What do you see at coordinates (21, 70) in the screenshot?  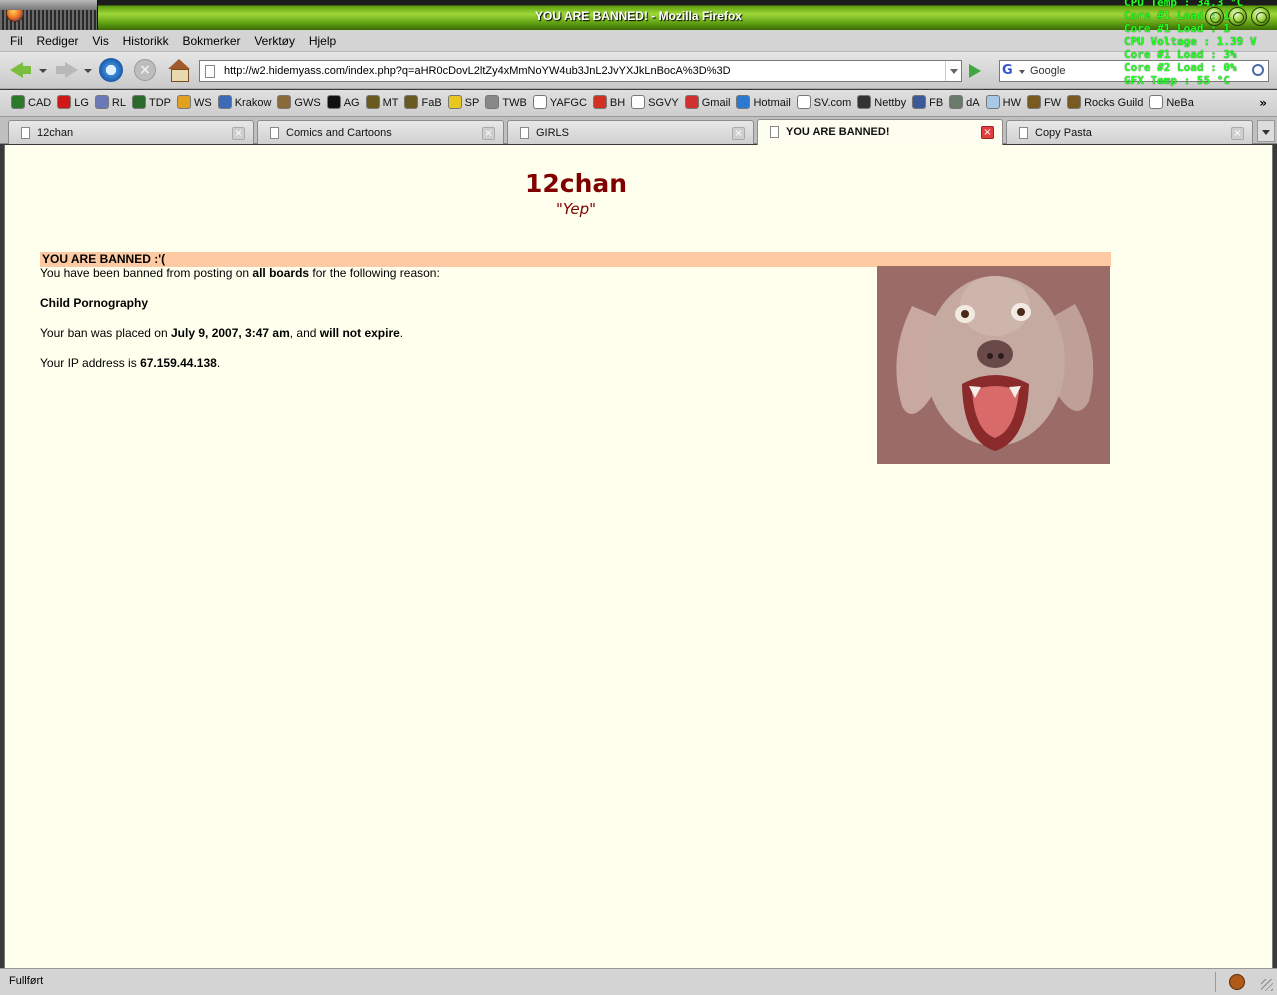 I see `back-arrow-icon` at bounding box center [21, 70].